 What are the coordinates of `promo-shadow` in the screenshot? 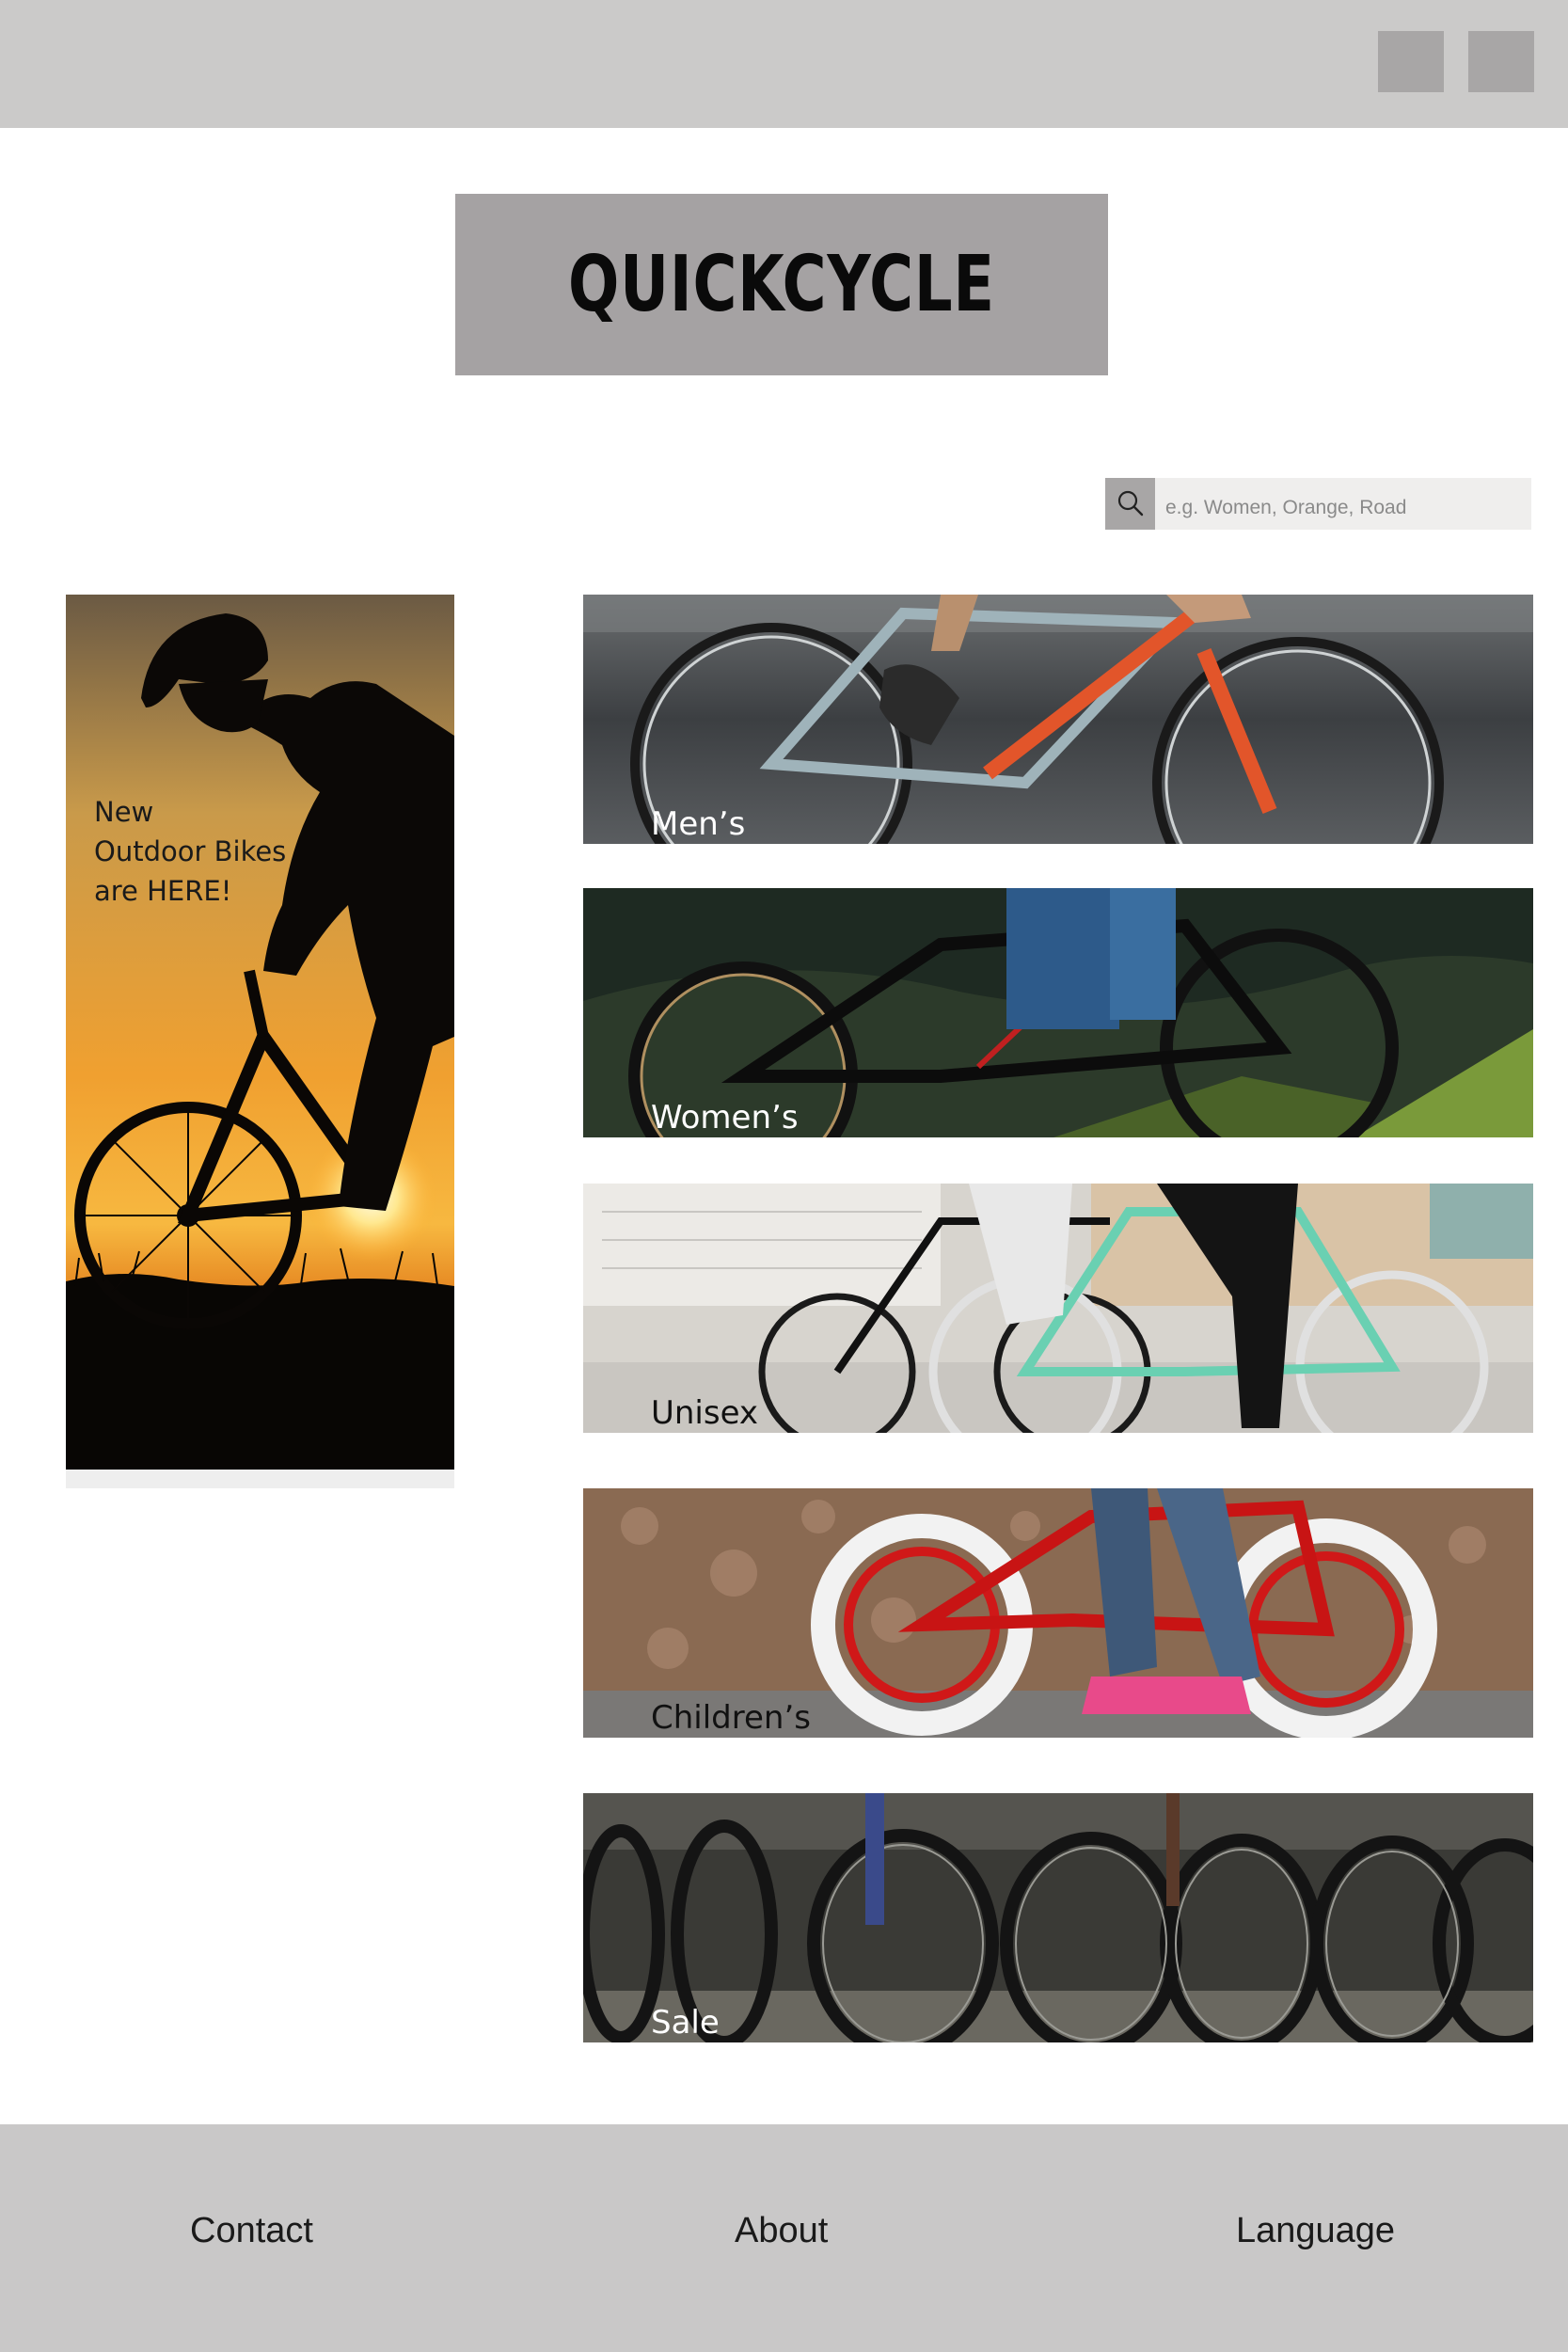 It's located at (260, 1479).